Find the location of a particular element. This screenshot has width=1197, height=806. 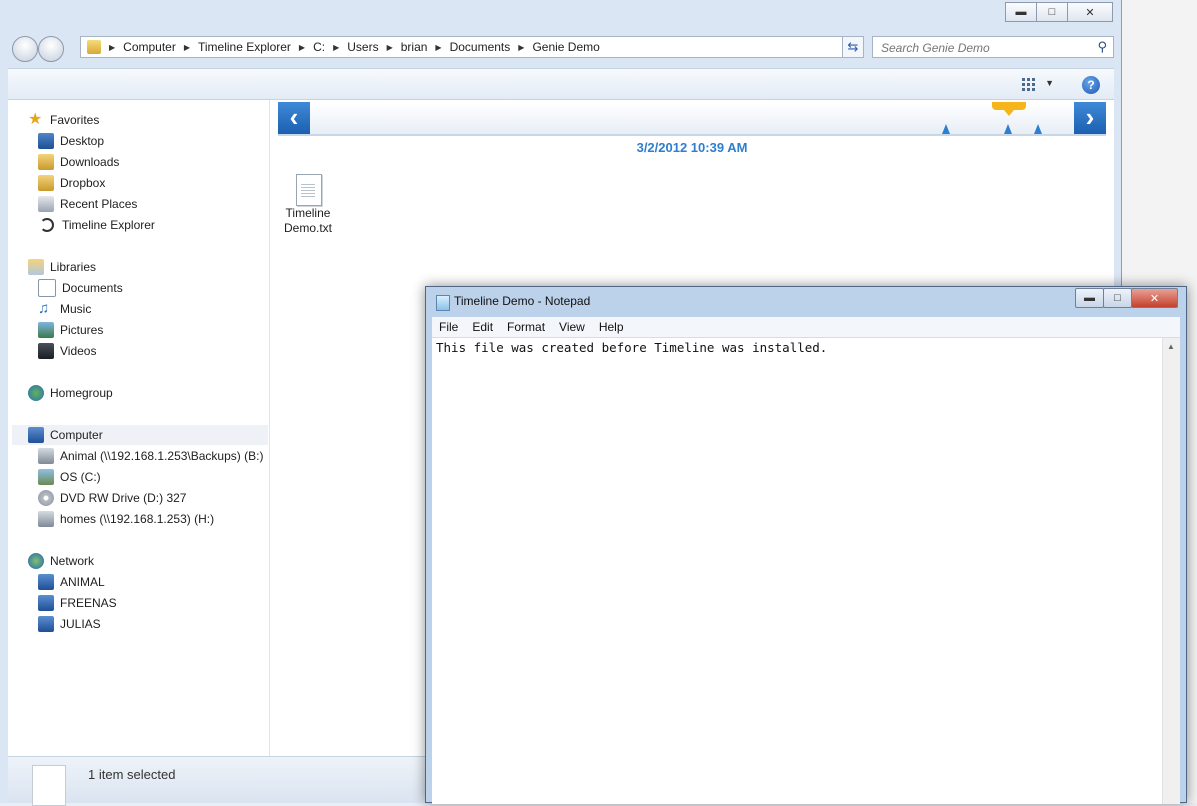

nav-item-drive-h: homes (\\192.168.1.253) (H:) is located at coordinates (126, 519).